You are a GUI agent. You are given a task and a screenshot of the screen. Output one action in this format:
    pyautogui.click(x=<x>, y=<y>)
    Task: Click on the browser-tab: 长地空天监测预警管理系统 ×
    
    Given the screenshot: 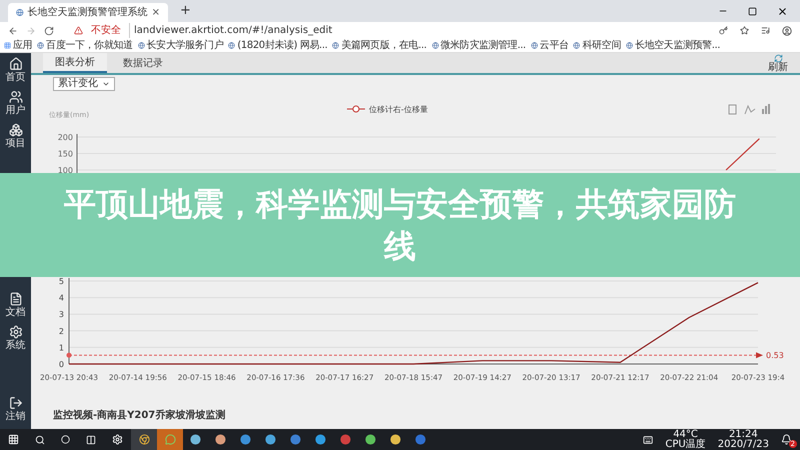 What is the action you would take?
    pyautogui.click(x=88, y=12)
    